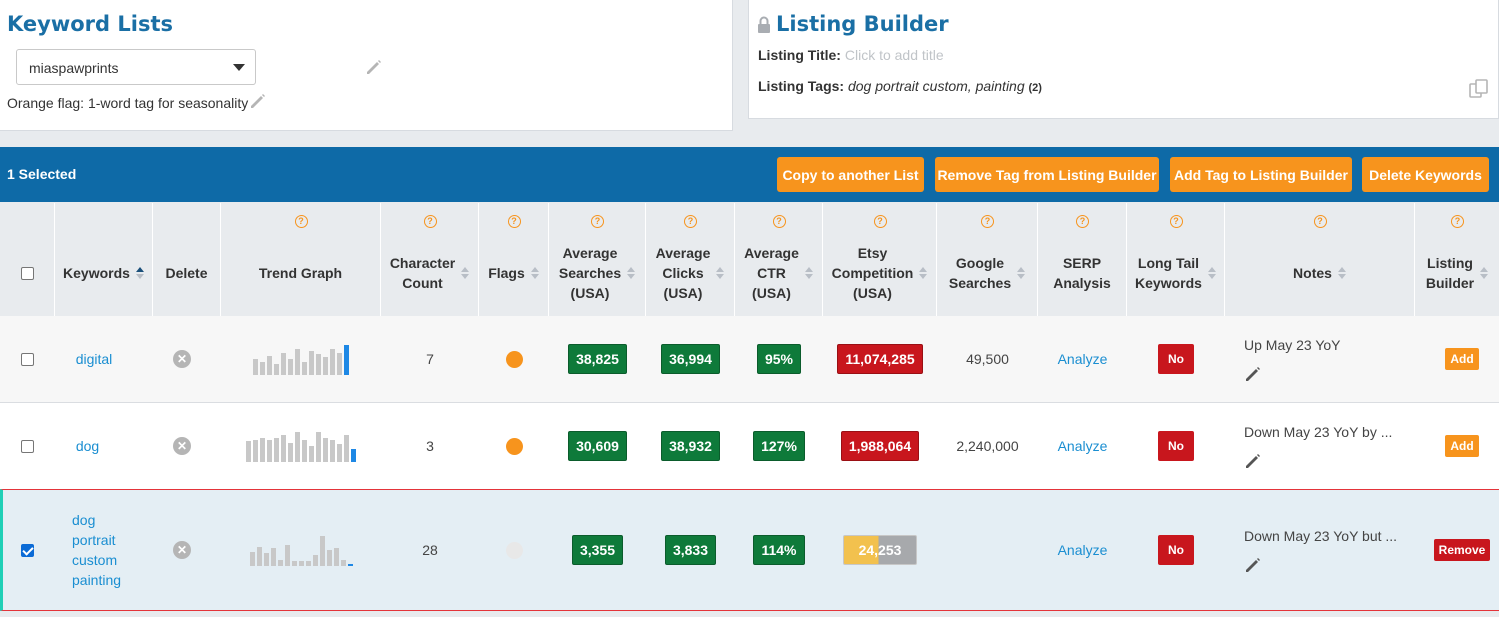  I want to click on avg-searches-header: ? Average Searches (USA), so click(597, 259).